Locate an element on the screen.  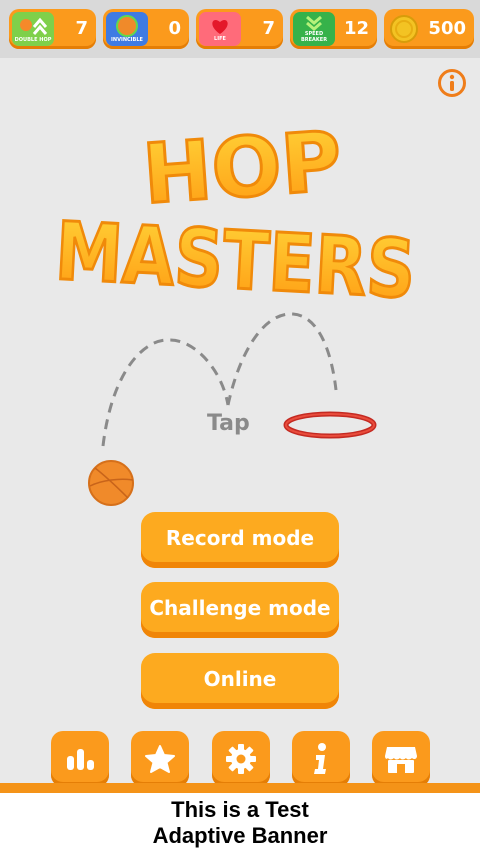
tutorial-illustration is located at coordinates (232, 409).